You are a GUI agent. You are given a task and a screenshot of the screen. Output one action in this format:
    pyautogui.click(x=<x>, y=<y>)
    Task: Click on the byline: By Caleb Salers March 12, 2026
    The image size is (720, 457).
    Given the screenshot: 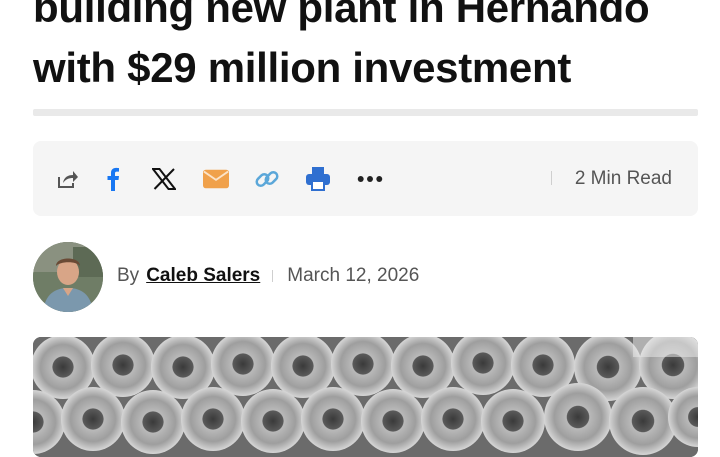 What is the action you would take?
    pyautogui.click(x=268, y=276)
    